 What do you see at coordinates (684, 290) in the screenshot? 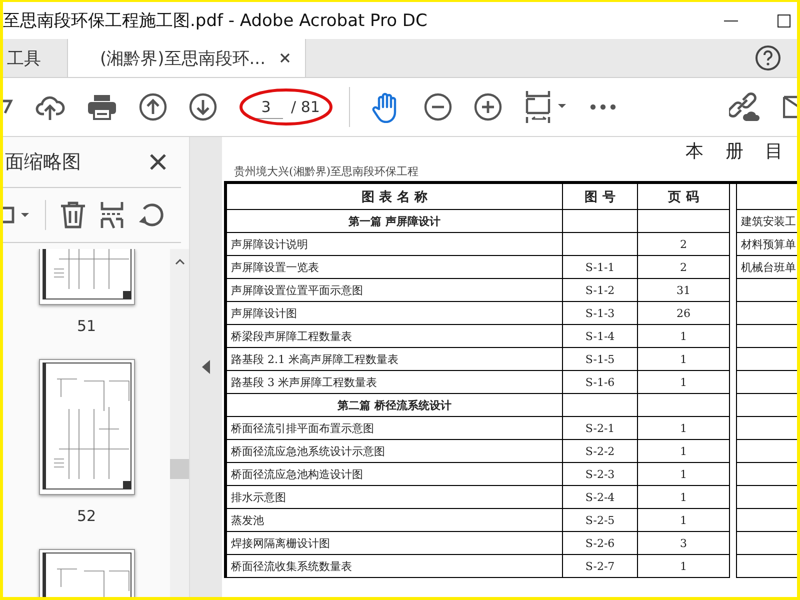
I see `table-cell: 31` at bounding box center [684, 290].